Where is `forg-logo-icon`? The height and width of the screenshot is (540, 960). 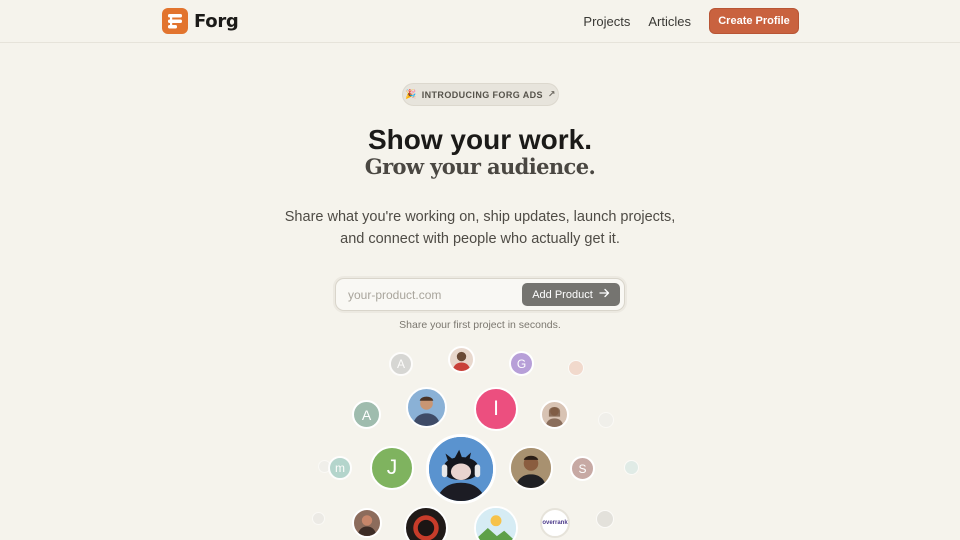
forg-logo-icon is located at coordinates (175, 21).